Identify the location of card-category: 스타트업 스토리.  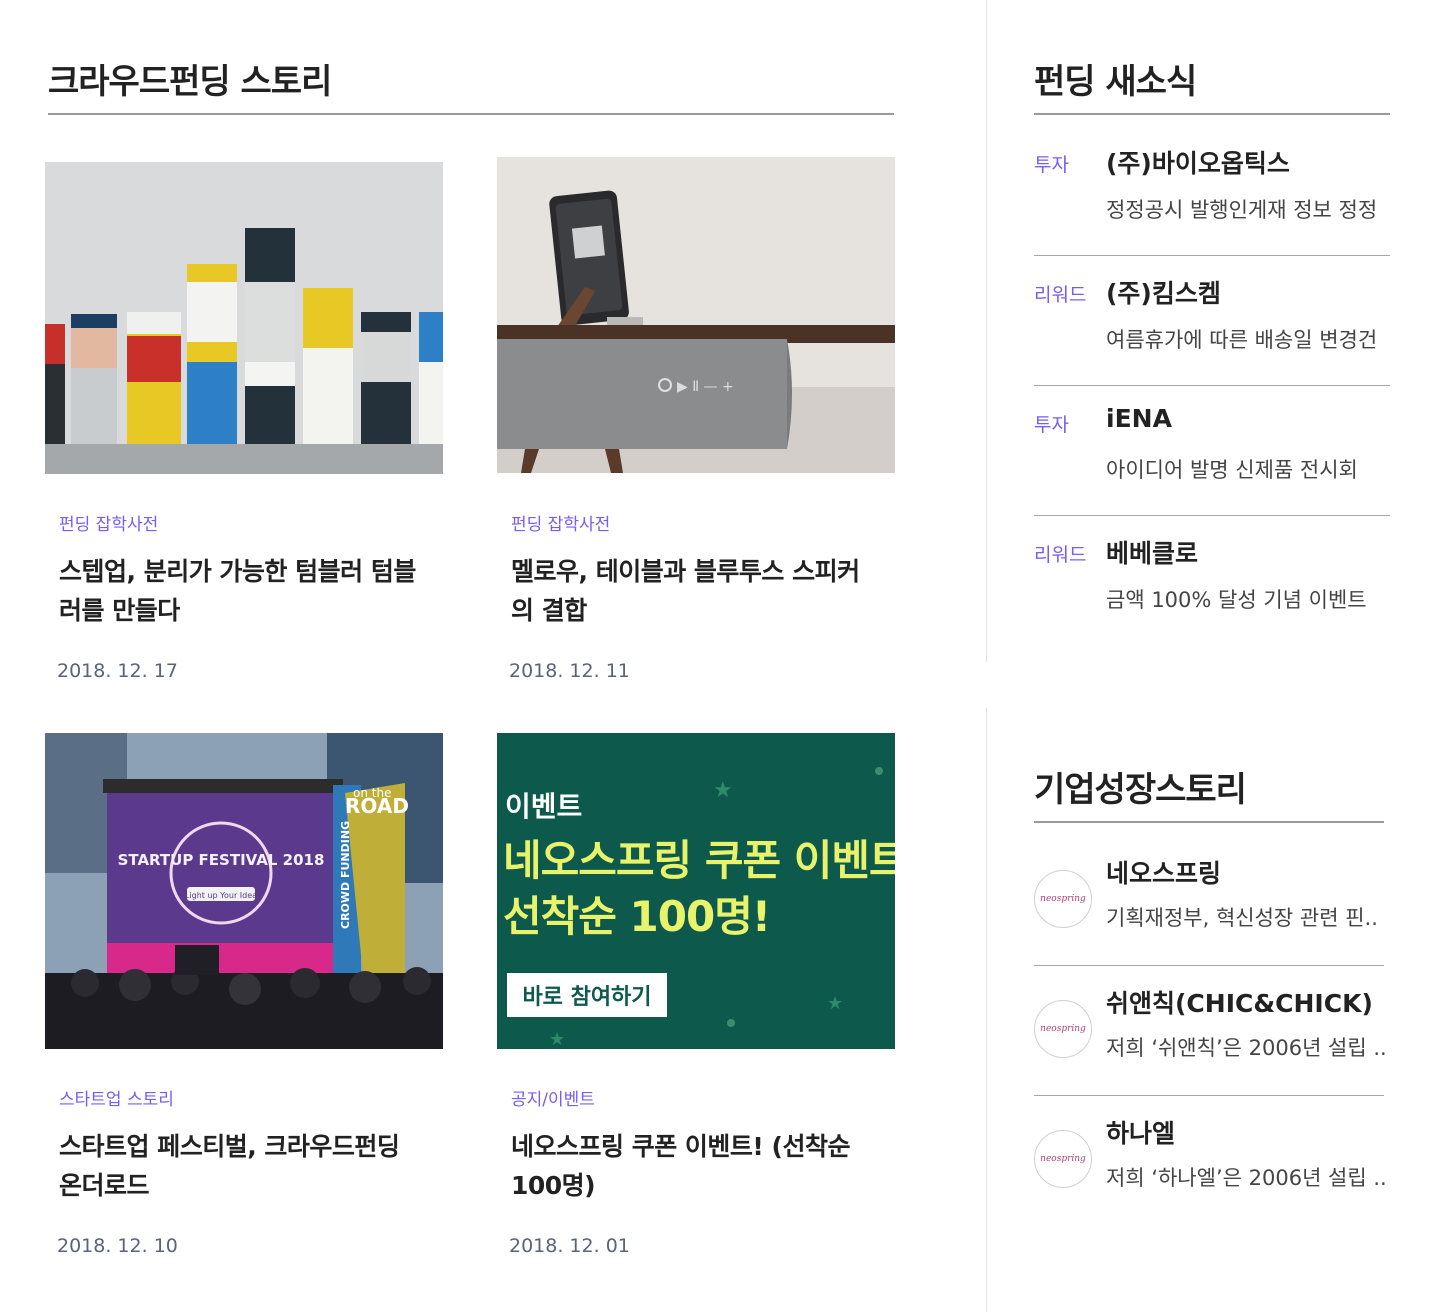
(116, 1100).